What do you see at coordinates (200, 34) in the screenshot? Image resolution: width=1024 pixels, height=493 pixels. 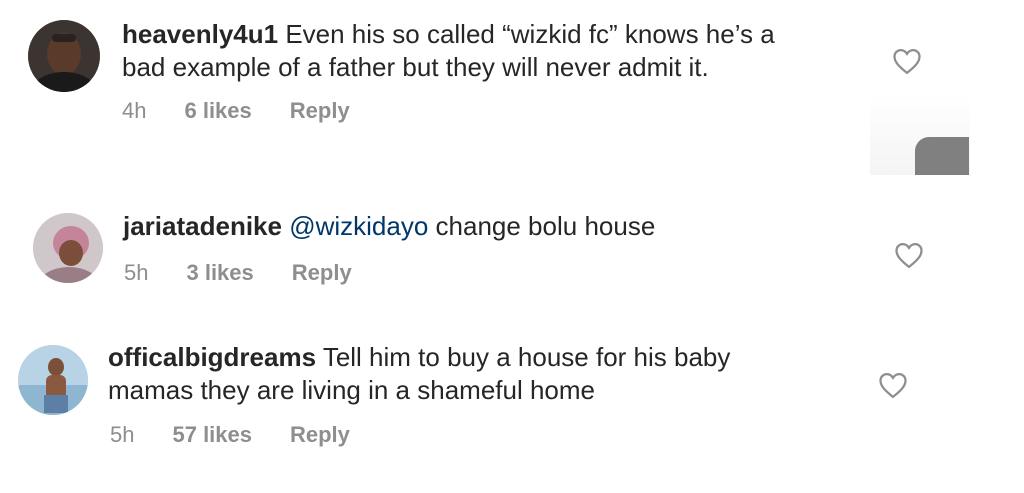 I see `comment-username: heavenly4u1` at bounding box center [200, 34].